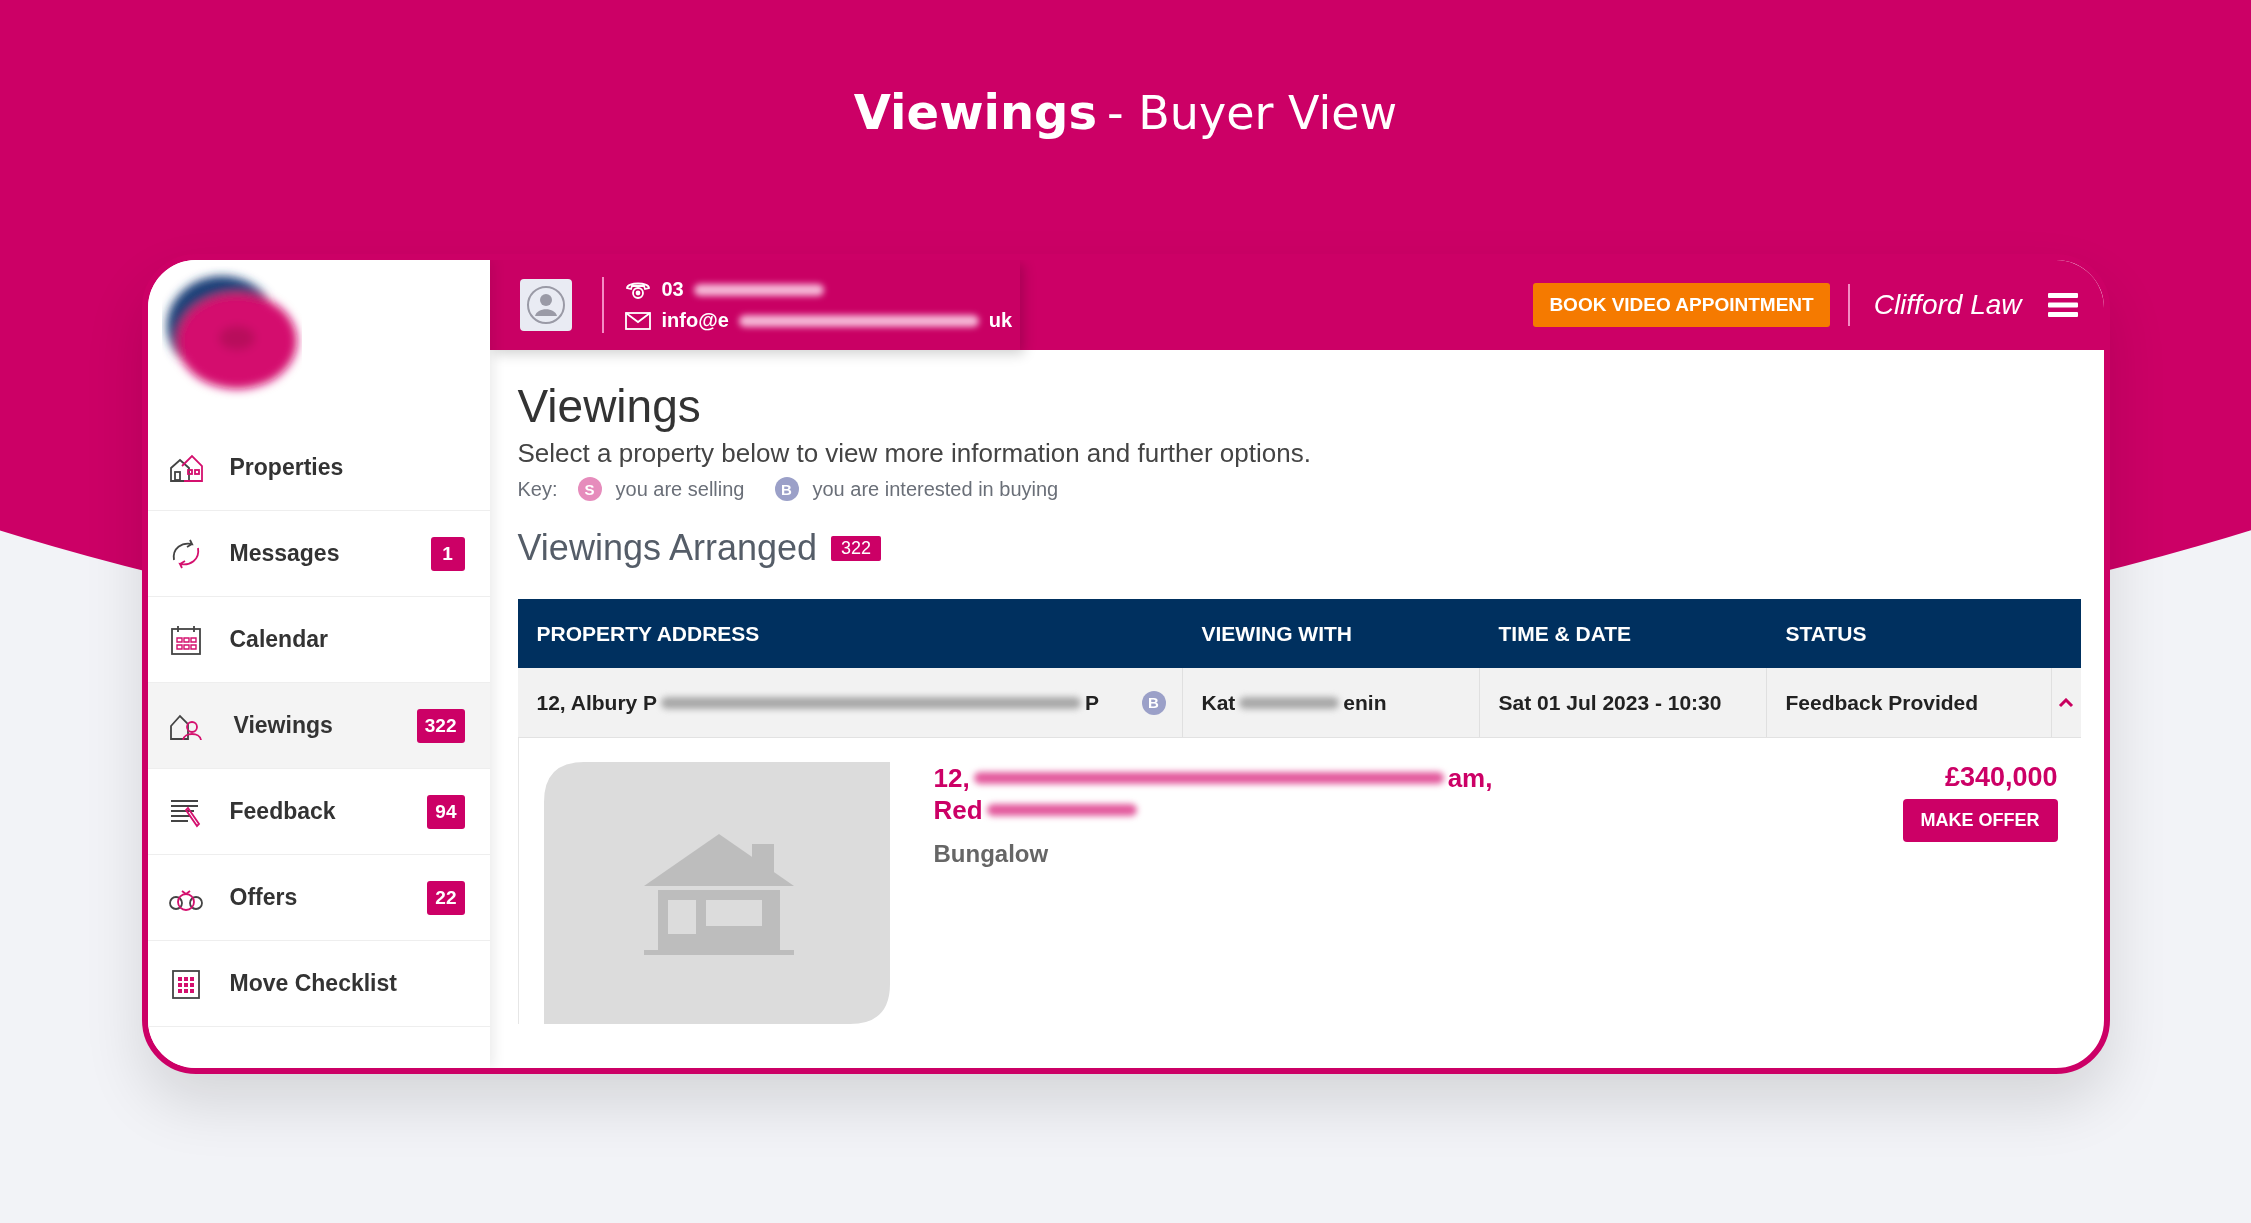  I want to click on key-text: you are selling, so click(680, 489).